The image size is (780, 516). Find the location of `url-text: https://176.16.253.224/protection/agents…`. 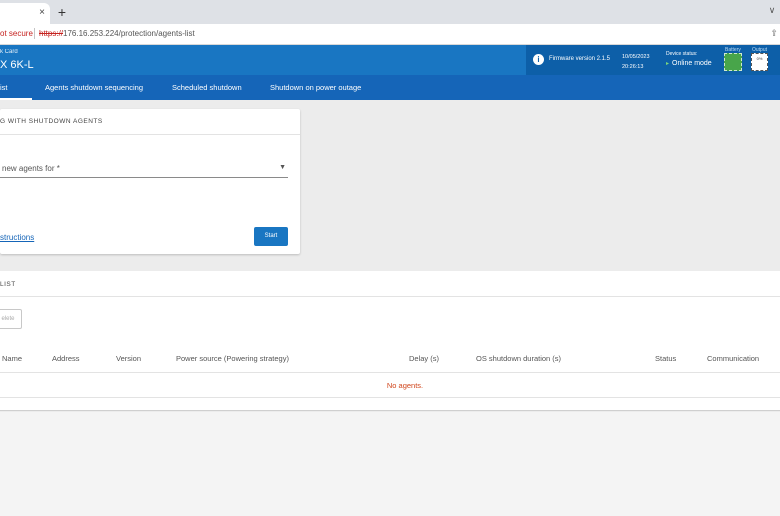

url-text: https://176.16.253.224/protection/agents… is located at coordinates (117, 33).